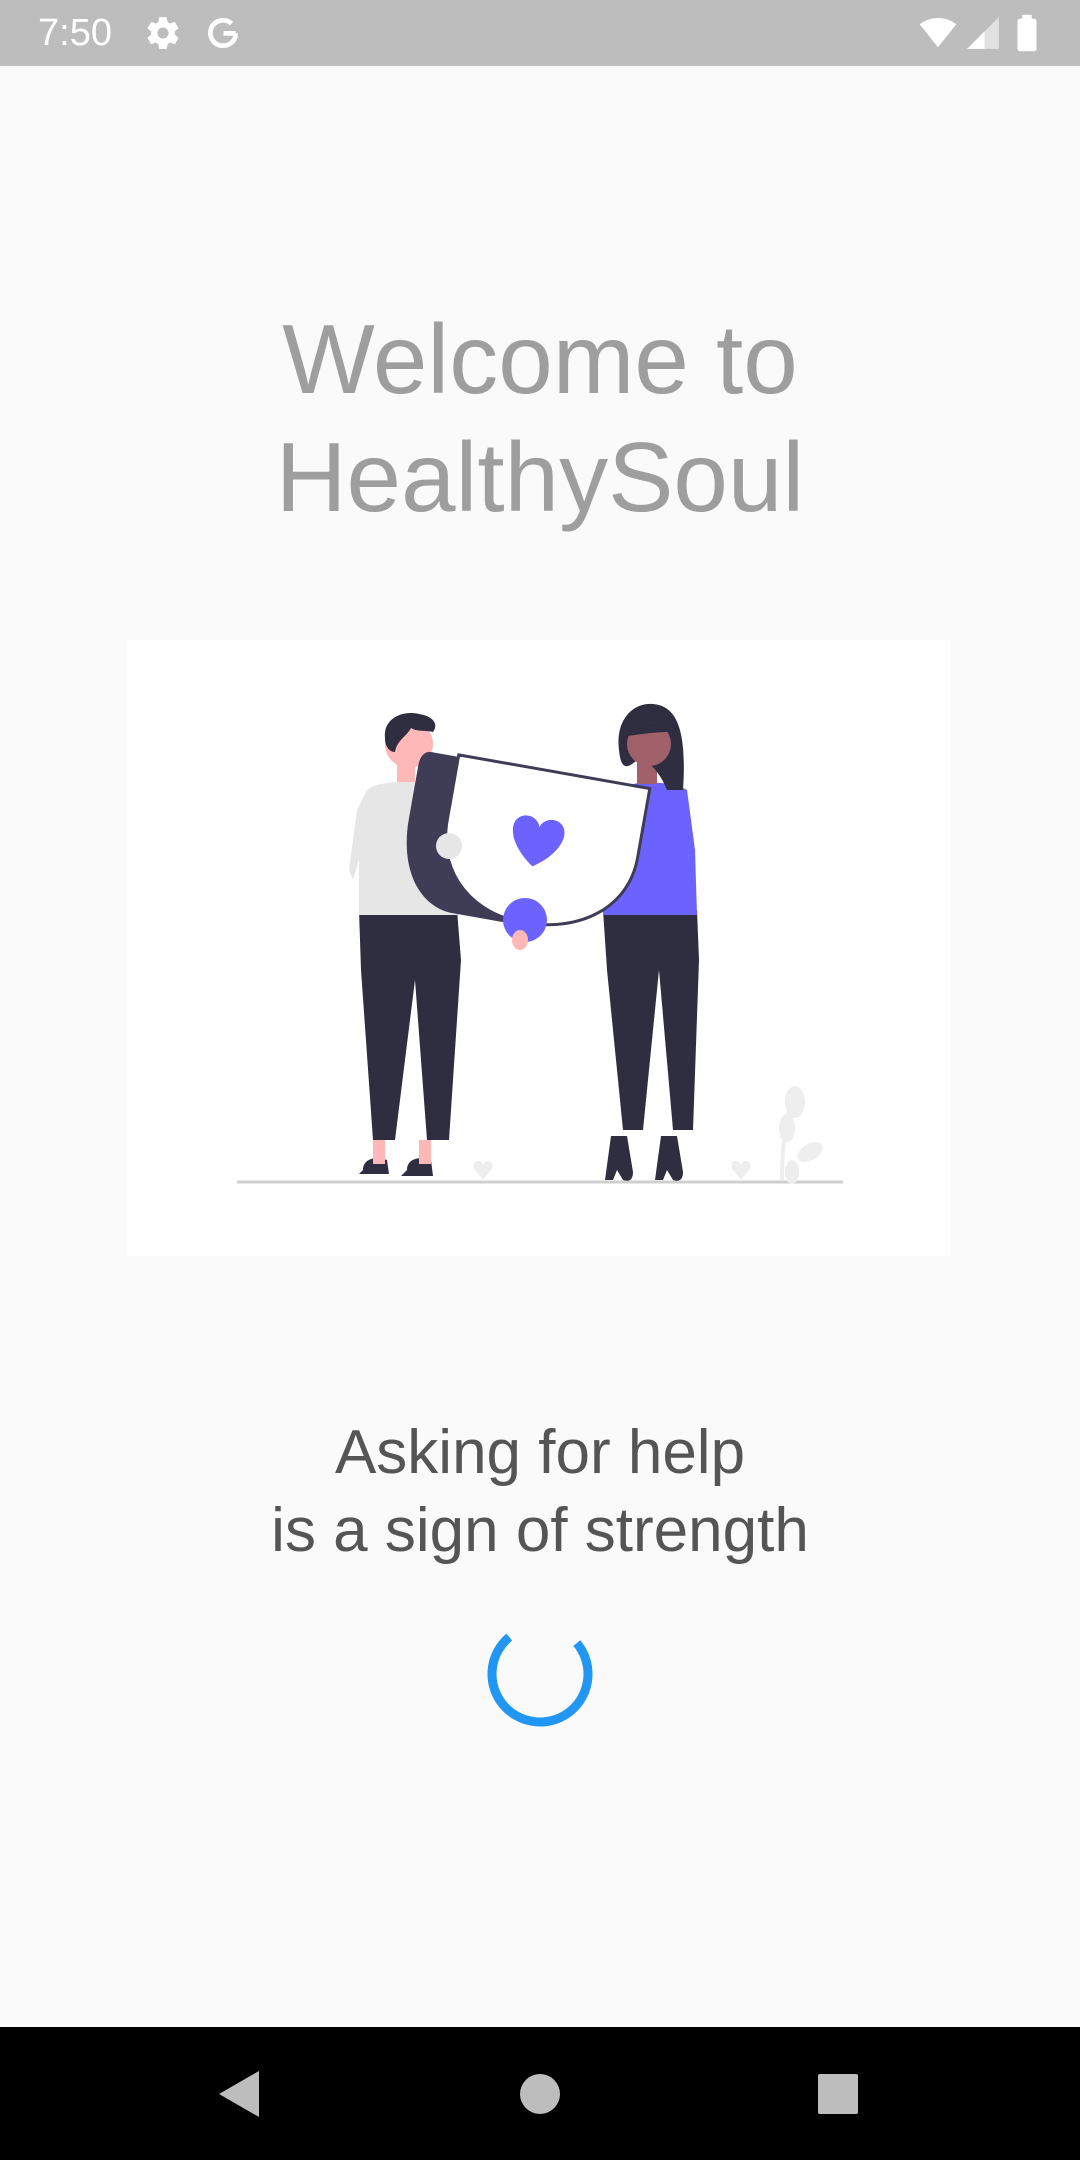 Image resolution: width=1080 pixels, height=2160 pixels. I want to click on navigation-bar, so click(540, 2093).